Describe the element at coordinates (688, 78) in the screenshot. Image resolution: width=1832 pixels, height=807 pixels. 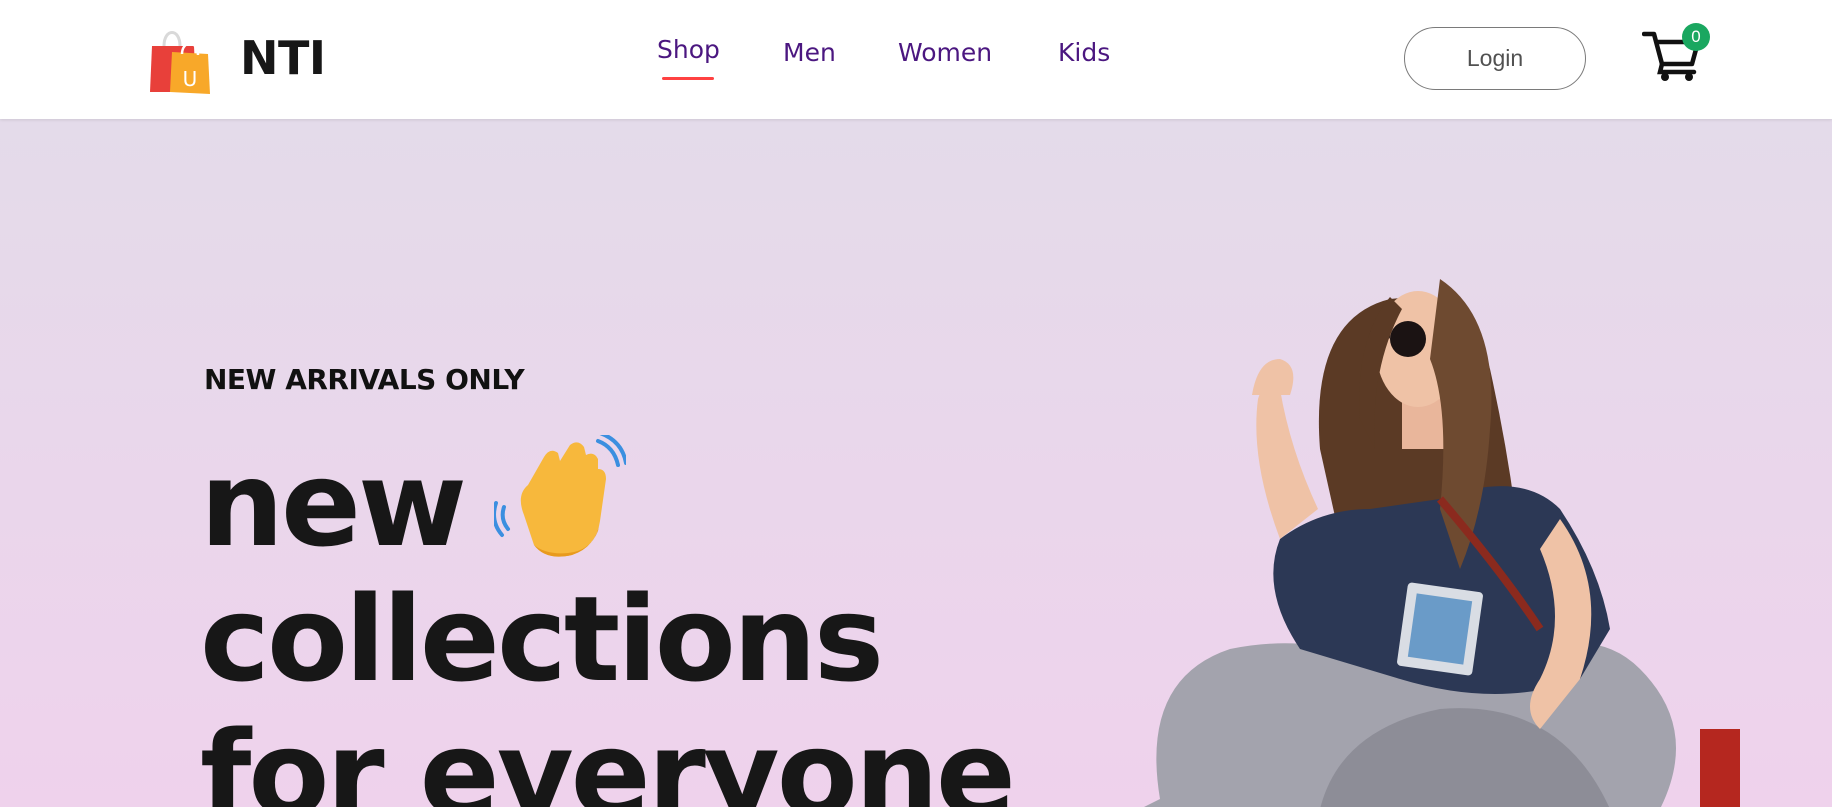
I see `active-nav-underline` at that location.